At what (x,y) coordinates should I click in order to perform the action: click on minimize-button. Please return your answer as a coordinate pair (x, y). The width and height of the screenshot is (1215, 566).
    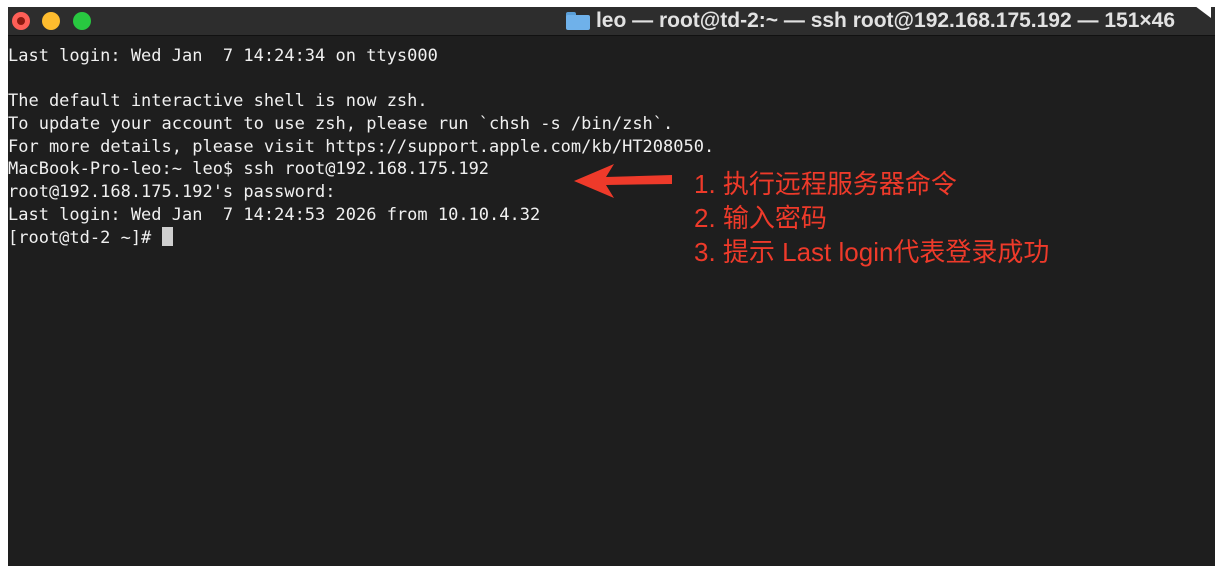
    Looking at the image, I should click on (51, 21).